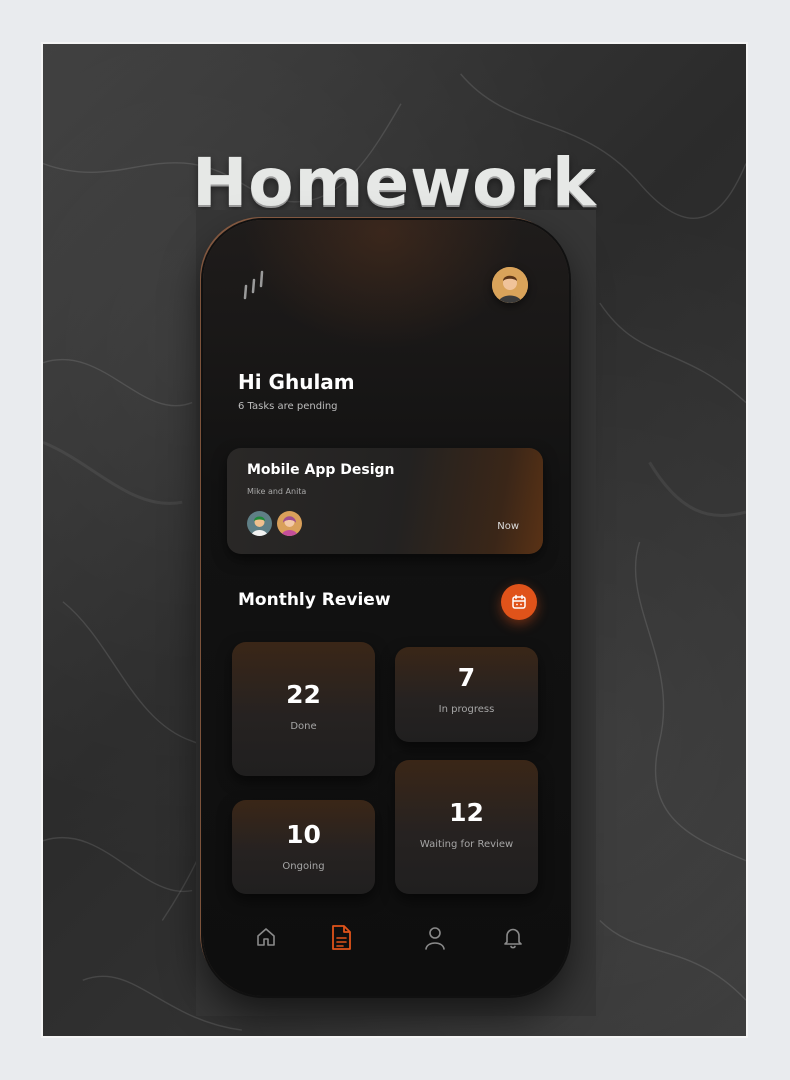 The width and height of the screenshot is (790, 1080). Describe the element at coordinates (466, 694) in the screenshot. I see `stat-card-in-progress: 7 In progress` at that location.